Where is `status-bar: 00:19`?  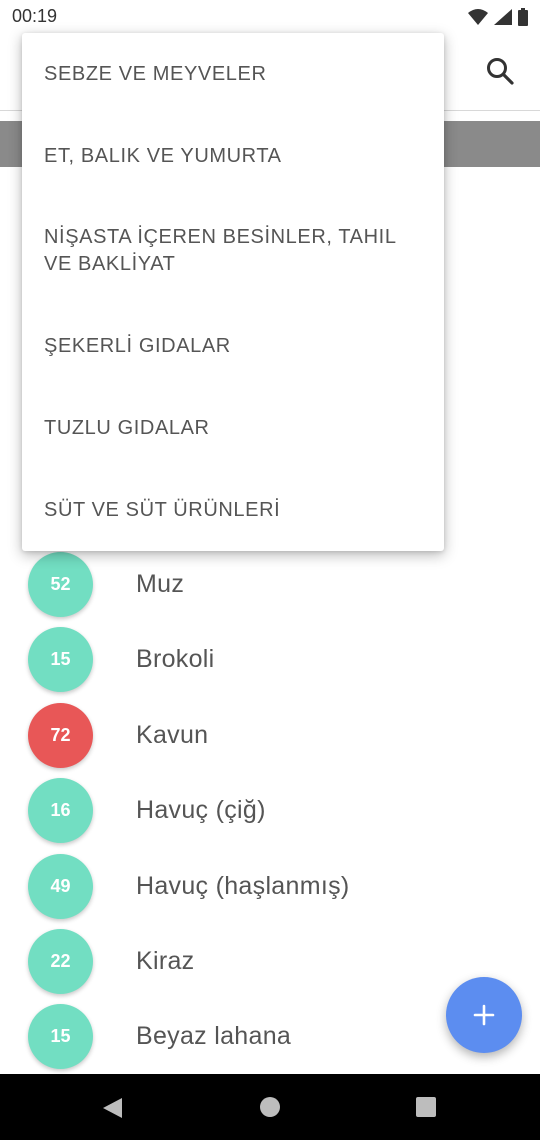 status-bar: 00:19 is located at coordinates (270, 16).